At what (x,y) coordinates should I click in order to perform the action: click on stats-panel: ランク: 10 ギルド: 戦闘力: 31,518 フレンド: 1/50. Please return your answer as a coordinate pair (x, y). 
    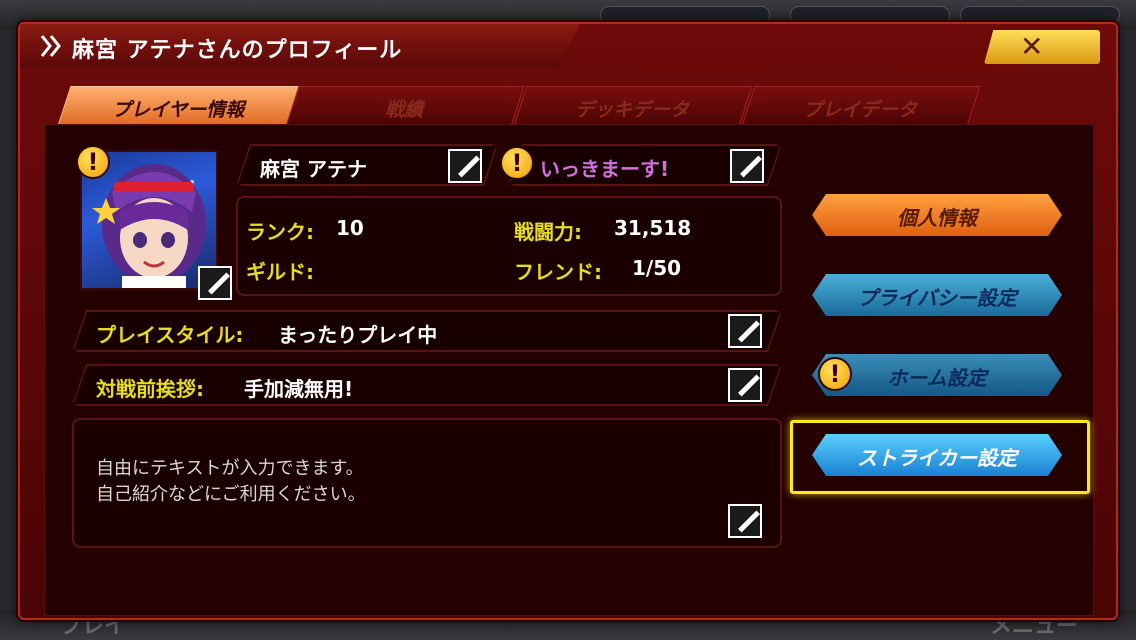
    Looking at the image, I should click on (509, 246).